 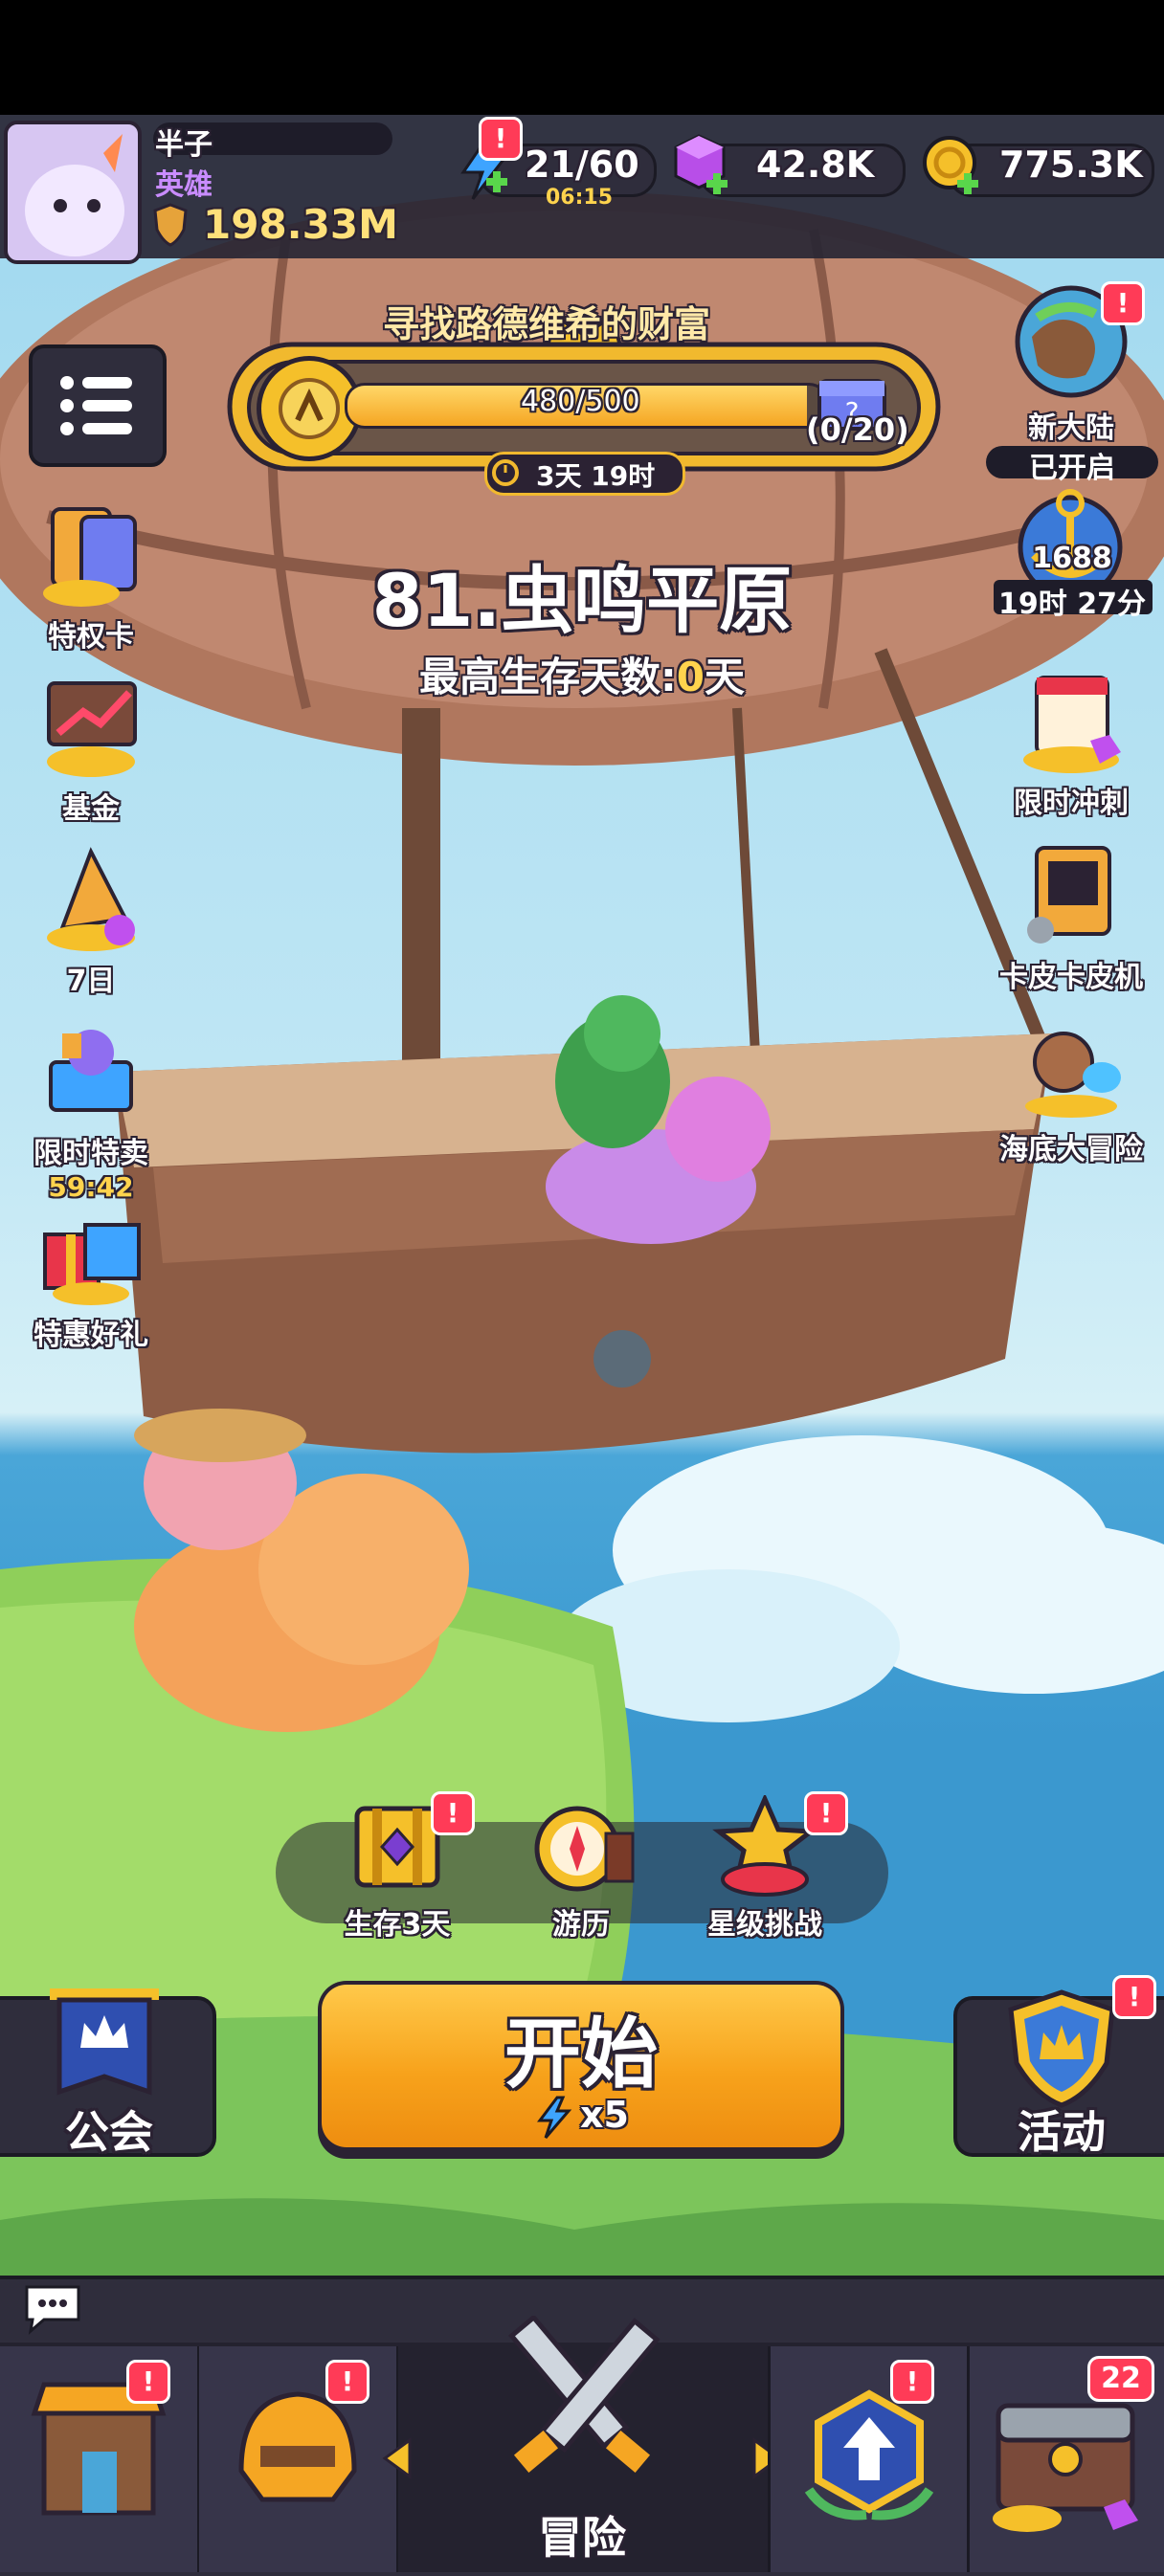 I want to click on side-item-capy-machine: 卡皮卡皮机, so click(x=1071, y=916).